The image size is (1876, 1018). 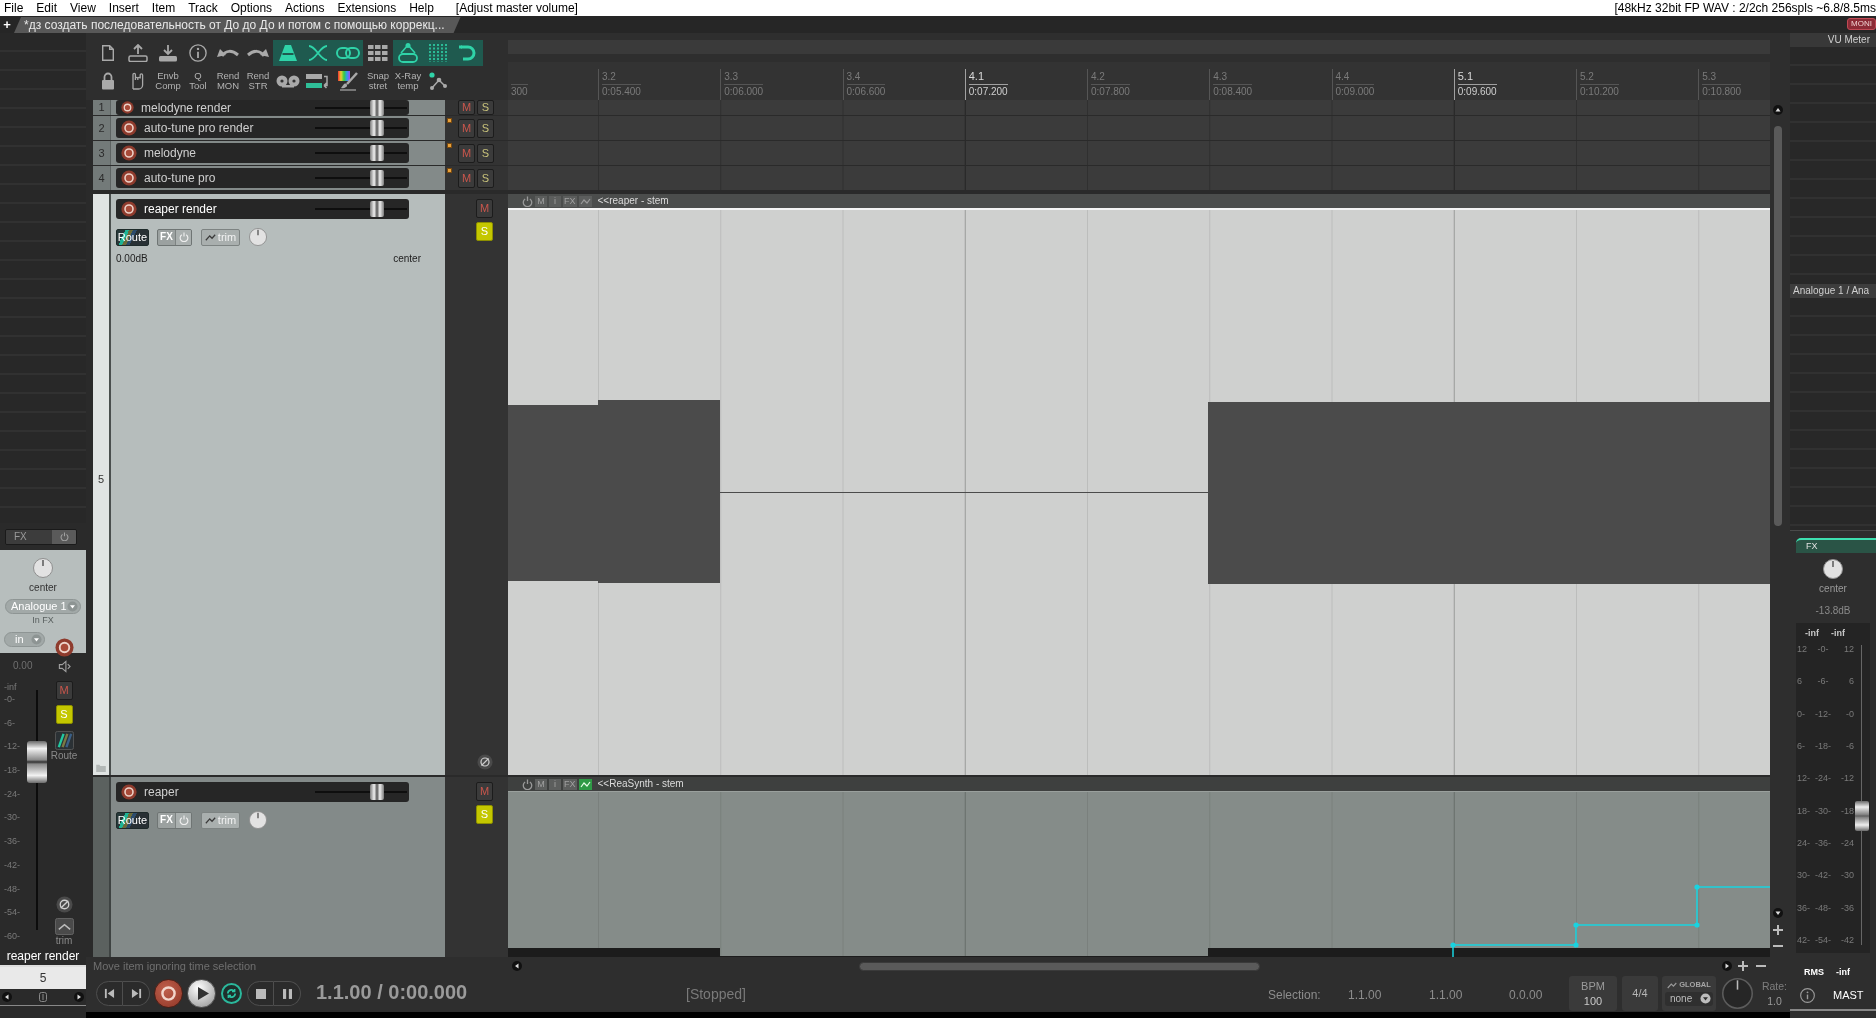 I want to click on track-name: melodyne render, so click(x=186, y=107).